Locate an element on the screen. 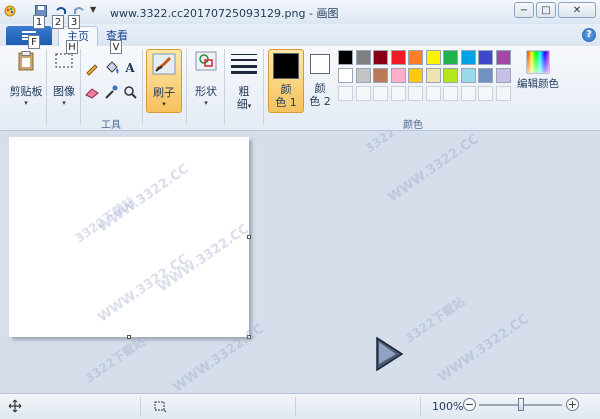 The image size is (600, 419). edit-colors-label: 编辑颜色 is located at coordinates (538, 84).